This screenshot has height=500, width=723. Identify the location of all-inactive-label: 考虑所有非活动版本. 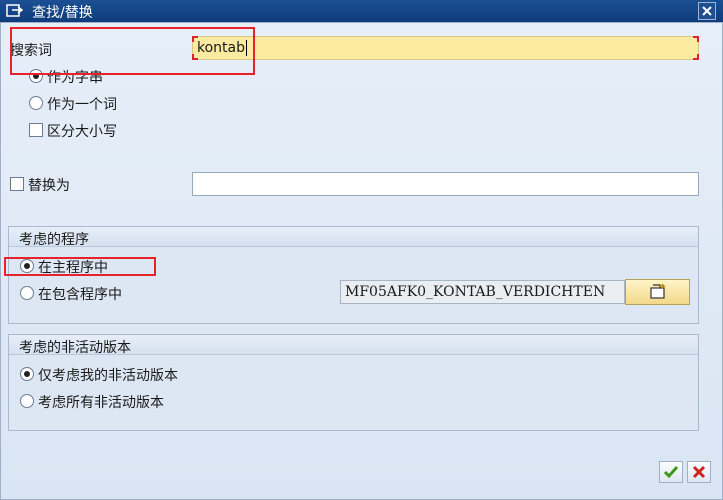
(101, 403).